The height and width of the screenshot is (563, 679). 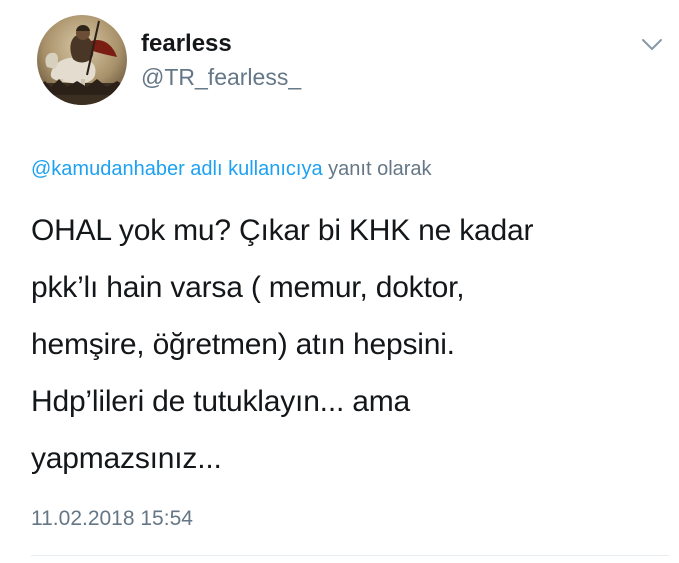 What do you see at coordinates (221, 77) in the screenshot?
I see `author-handle: @TR_fearless_` at bounding box center [221, 77].